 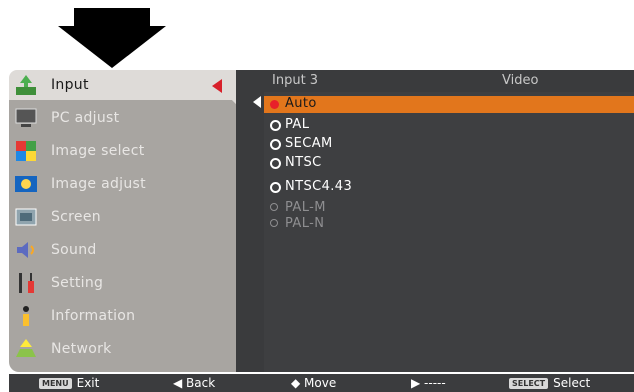 I want to click on screen-icon, so click(x=26, y=217).